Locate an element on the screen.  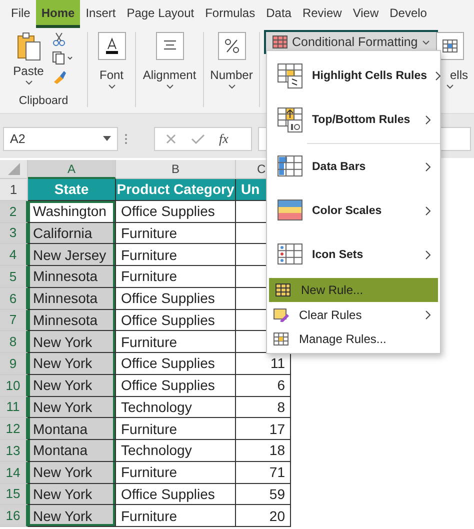
ribbon-tab: Data is located at coordinates (278, 14).